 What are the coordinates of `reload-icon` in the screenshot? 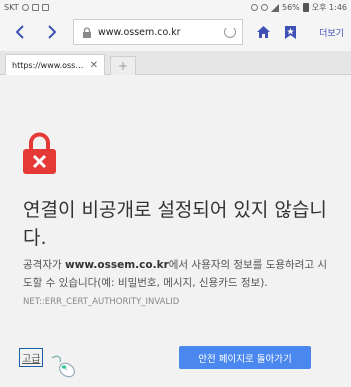 It's located at (230, 32).